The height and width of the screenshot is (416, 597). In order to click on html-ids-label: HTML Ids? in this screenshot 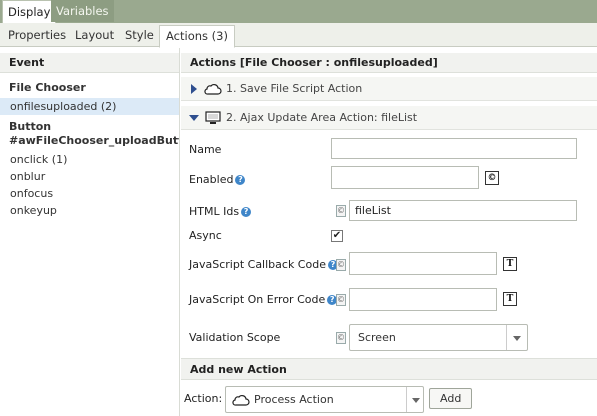, I will do `click(220, 211)`.